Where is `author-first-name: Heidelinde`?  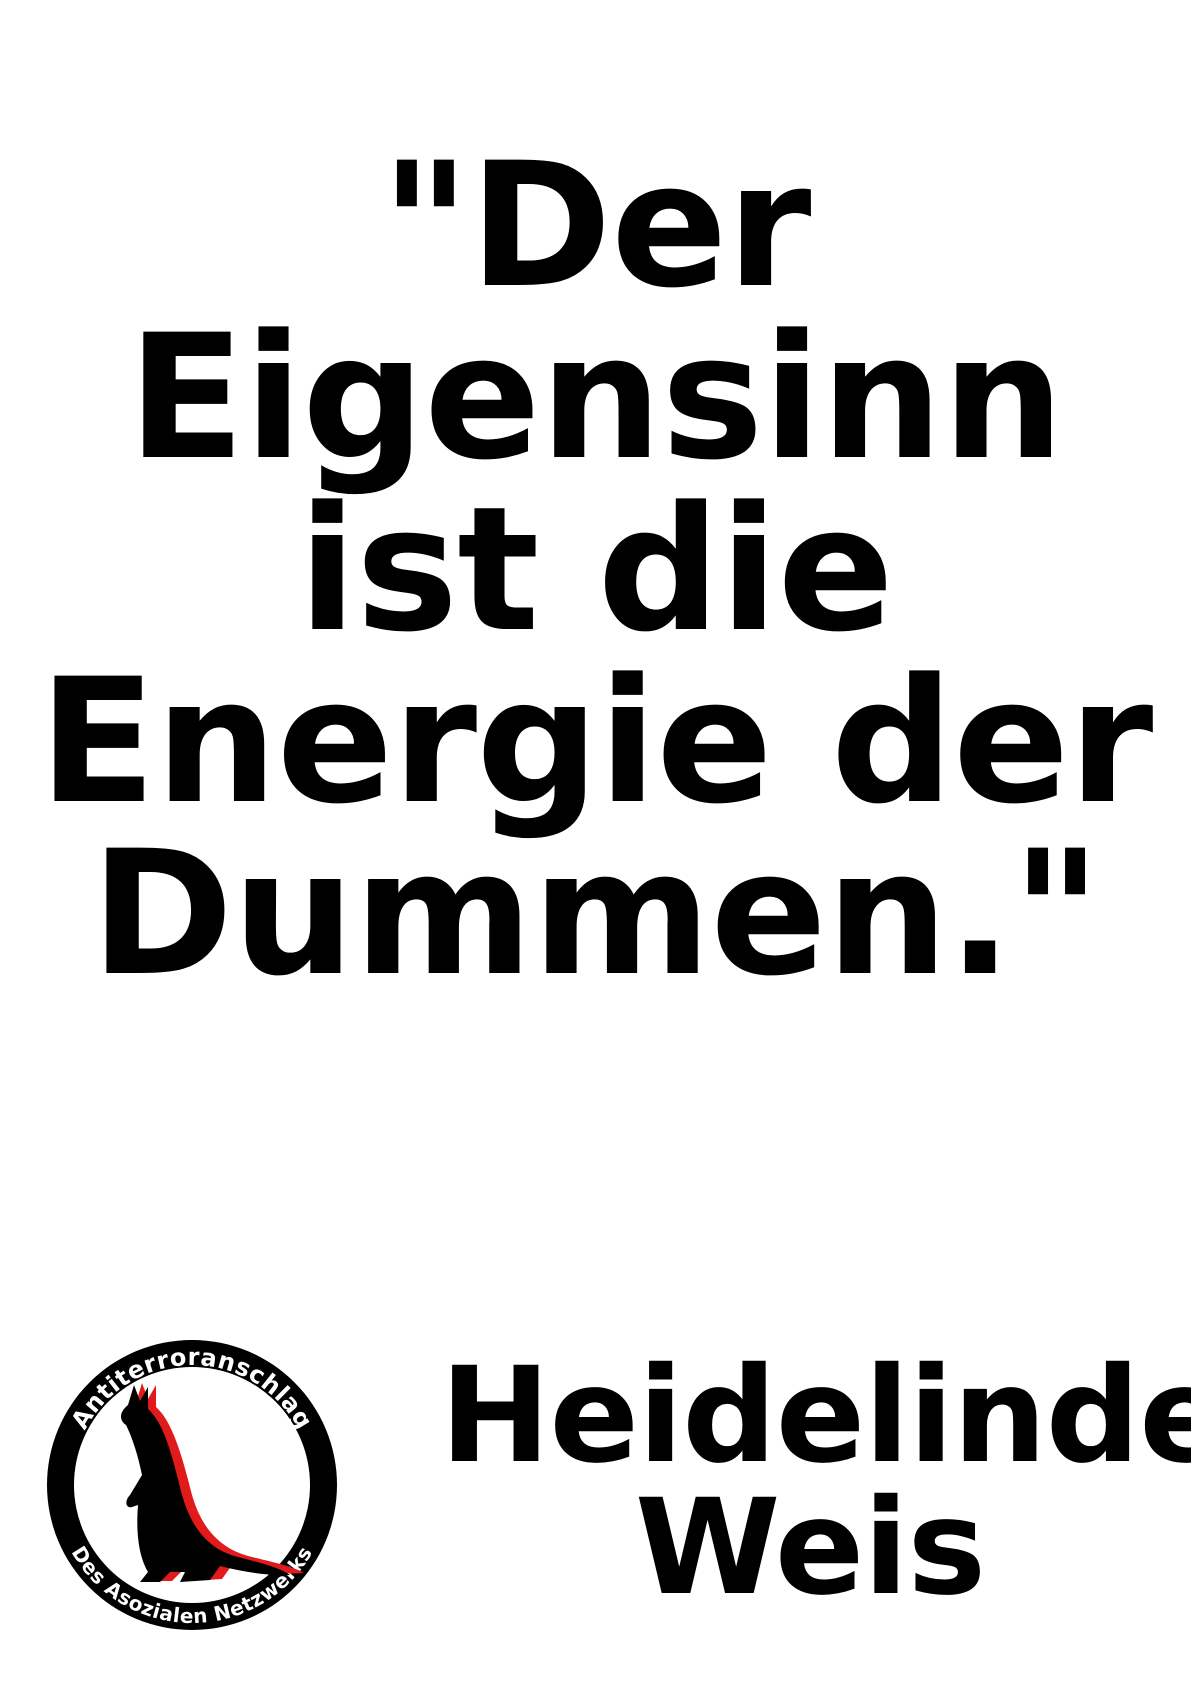 author-first-name: Heidelinde is located at coordinates (815, 1416).